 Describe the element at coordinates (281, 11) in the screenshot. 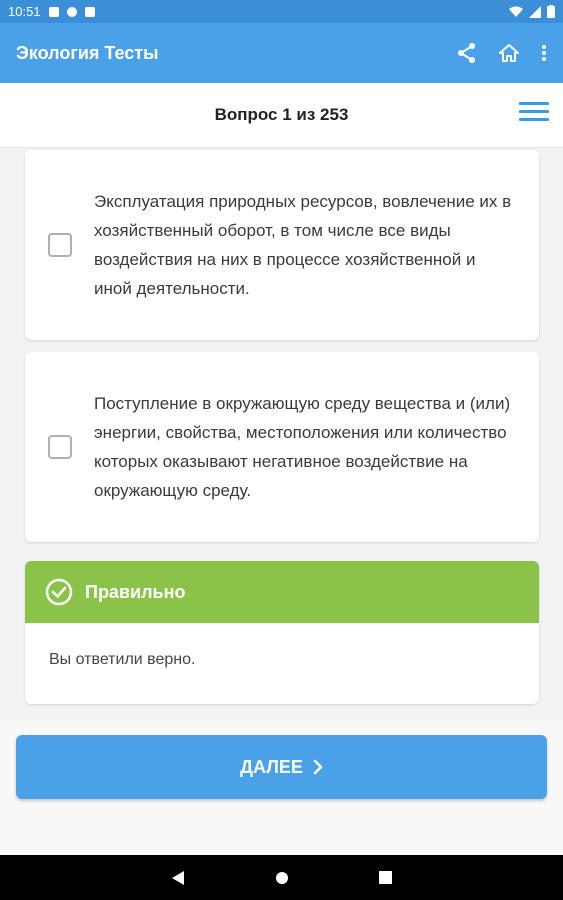

I see `status-bar: 10:51` at that location.